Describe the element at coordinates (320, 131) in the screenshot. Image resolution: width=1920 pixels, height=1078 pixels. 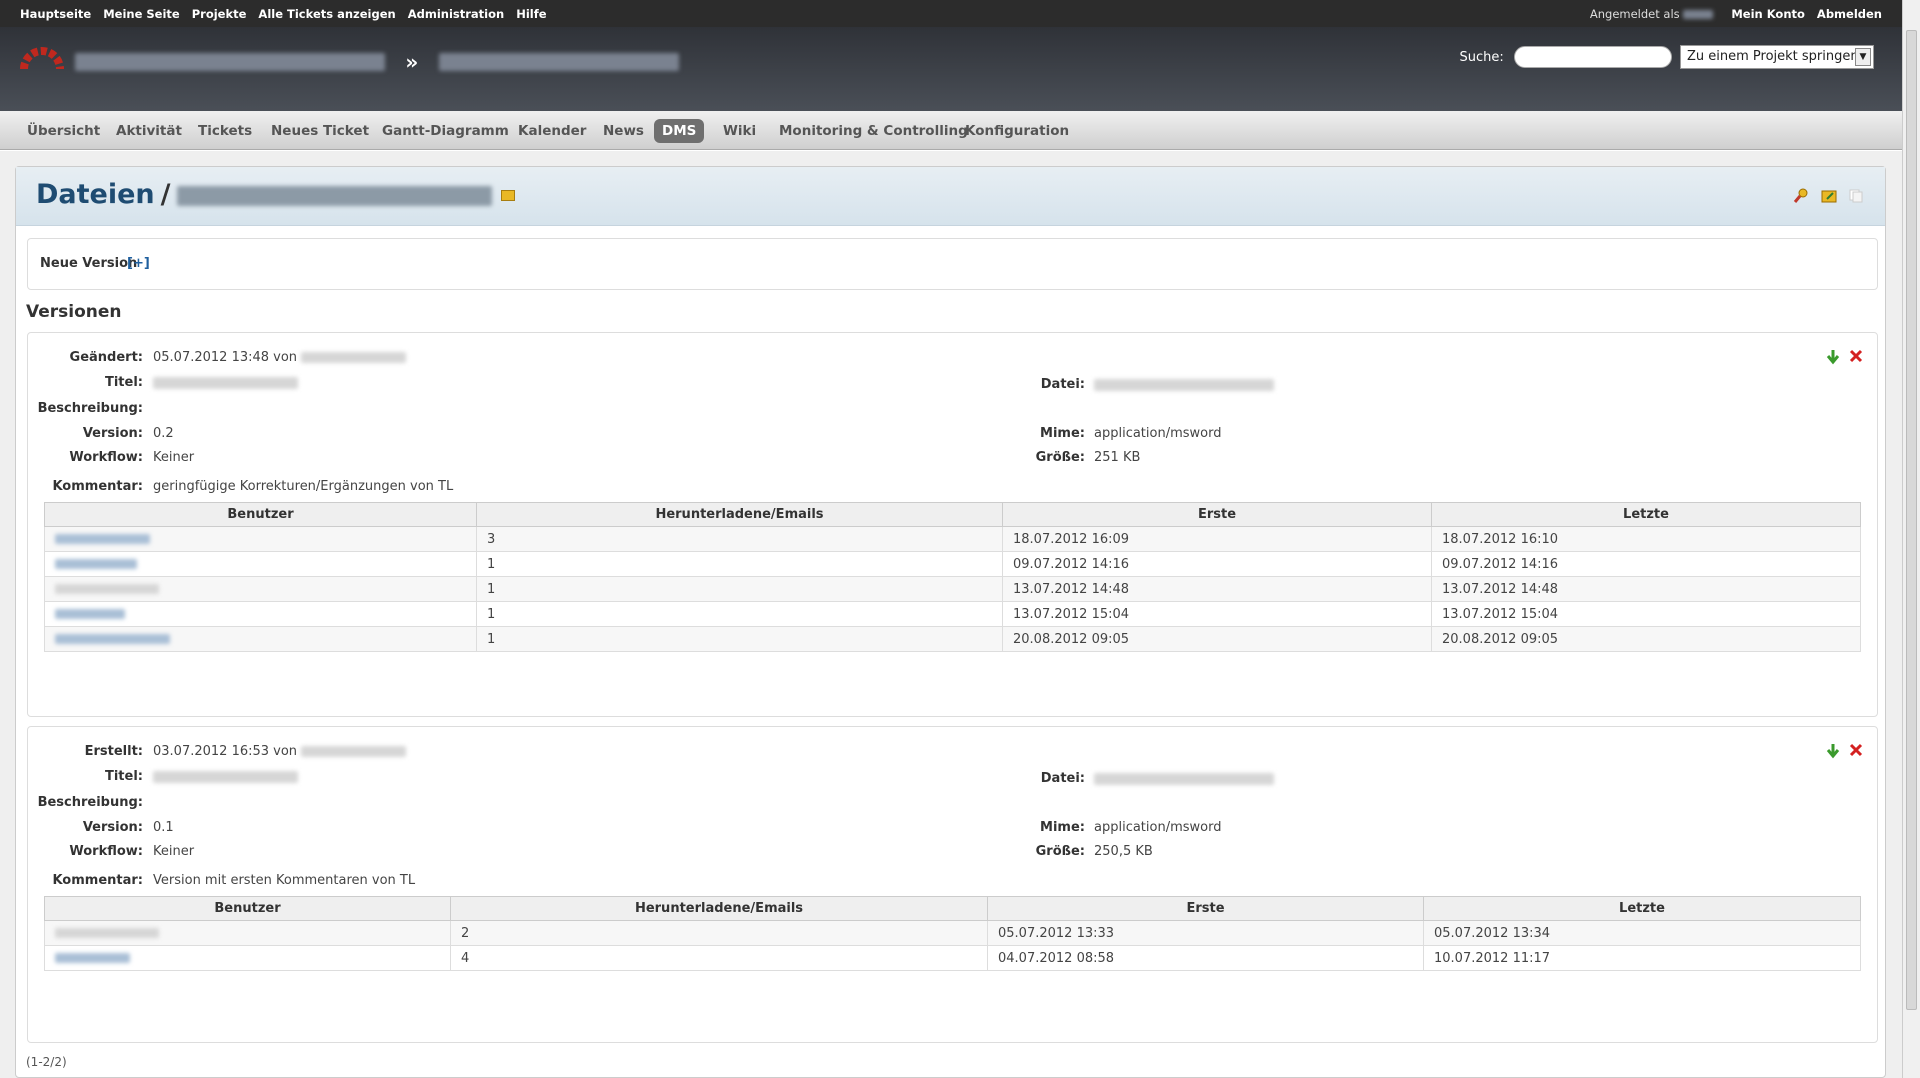
I see `tab-new-ticket: Neues Ticket` at that location.